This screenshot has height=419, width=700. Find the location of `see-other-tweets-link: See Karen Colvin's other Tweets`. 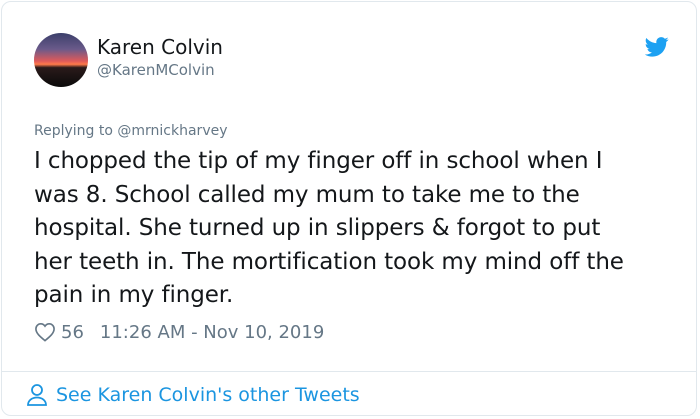

see-other-tweets-link: See Karen Colvin's other Tweets is located at coordinates (193, 395).